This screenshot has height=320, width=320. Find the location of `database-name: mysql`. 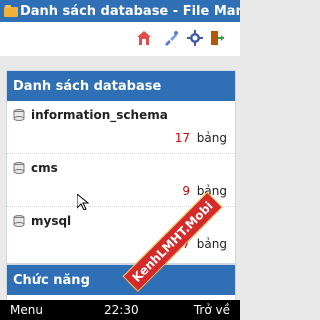

database-name: mysql is located at coordinates (51, 221).